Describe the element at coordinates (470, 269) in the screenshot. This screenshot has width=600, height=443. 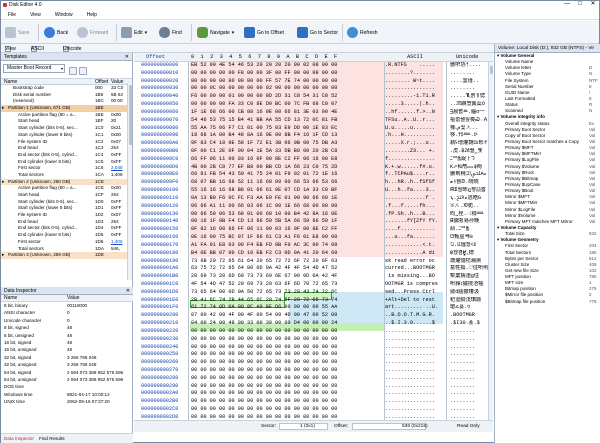
I see `hex-unicode: 畣牲摥.ਂ佂呏則` at that location.